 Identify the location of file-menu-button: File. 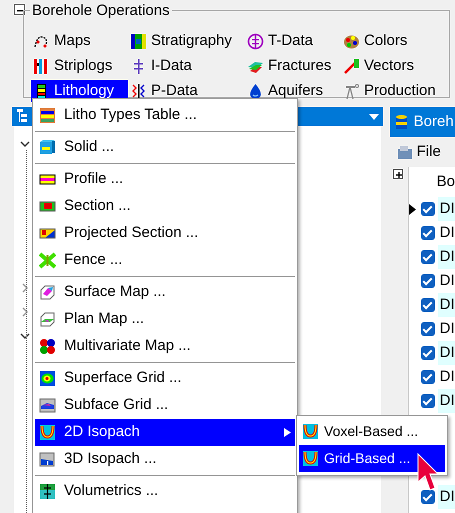
(418, 152).